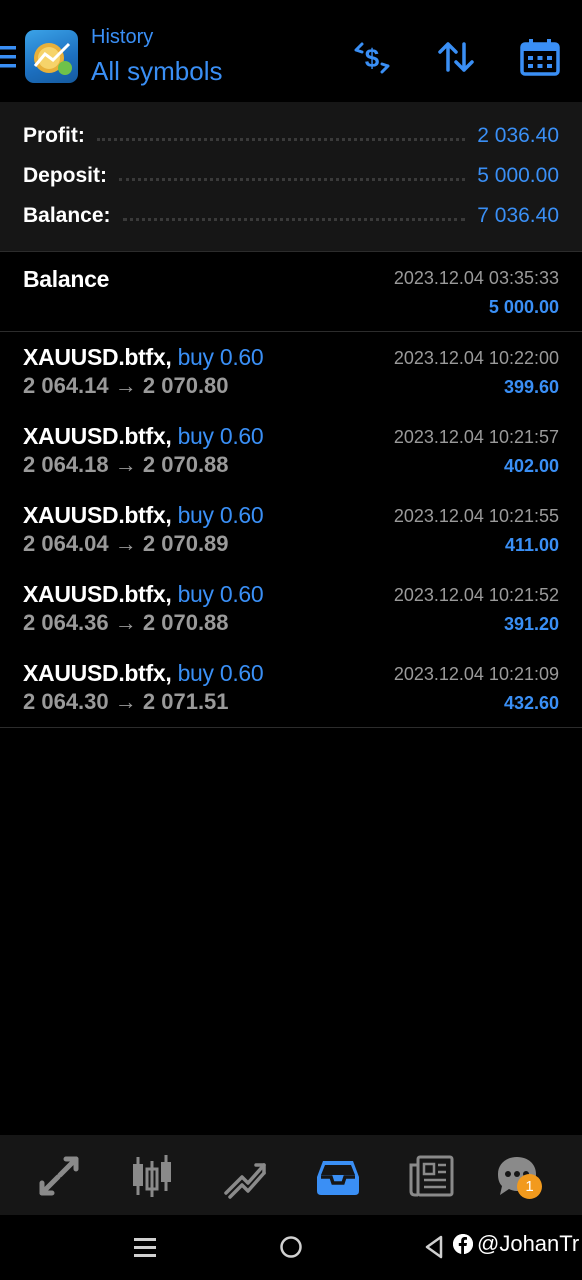  What do you see at coordinates (65, 175) in the screenshot?
I see `deposit-label: Deposit:` at bounding box center [65, 175].